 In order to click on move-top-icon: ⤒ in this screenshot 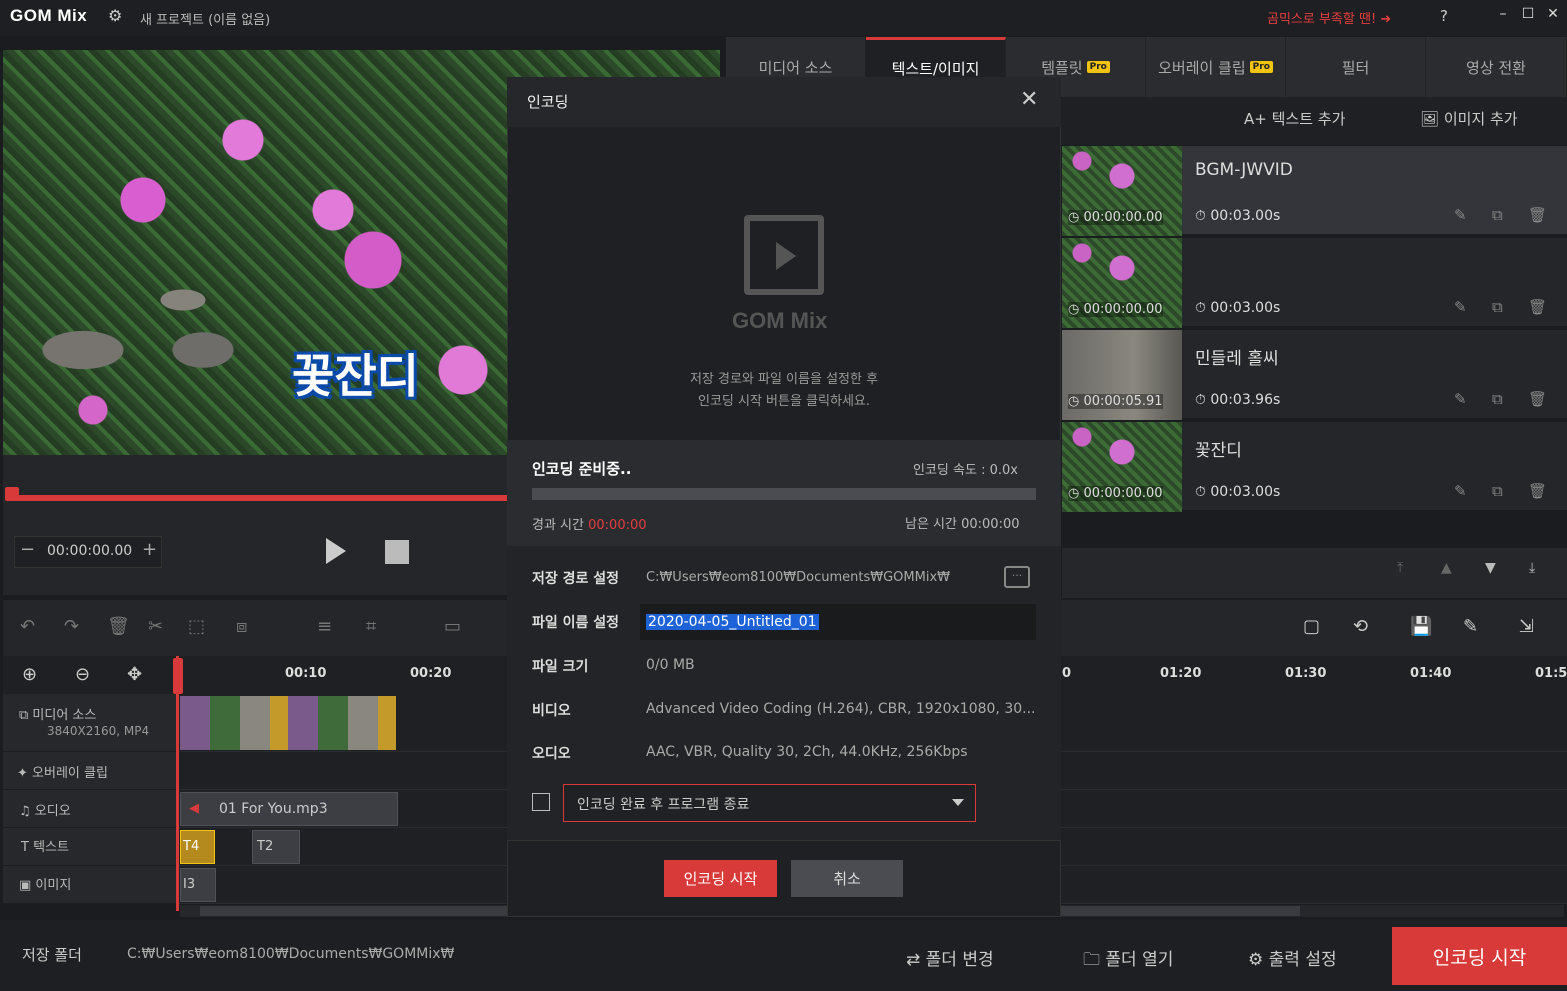, I will do `click(1400, 568)`.